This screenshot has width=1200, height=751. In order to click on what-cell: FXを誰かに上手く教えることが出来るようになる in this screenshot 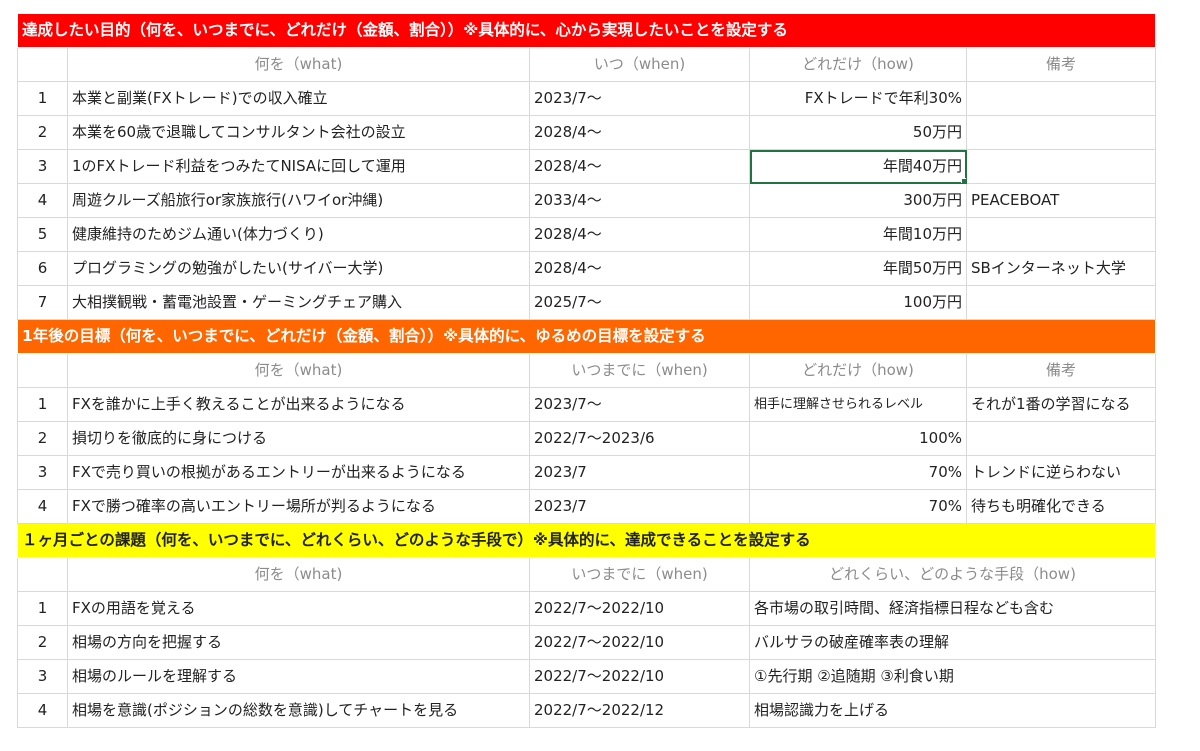, I will do `click(298, 404)`.